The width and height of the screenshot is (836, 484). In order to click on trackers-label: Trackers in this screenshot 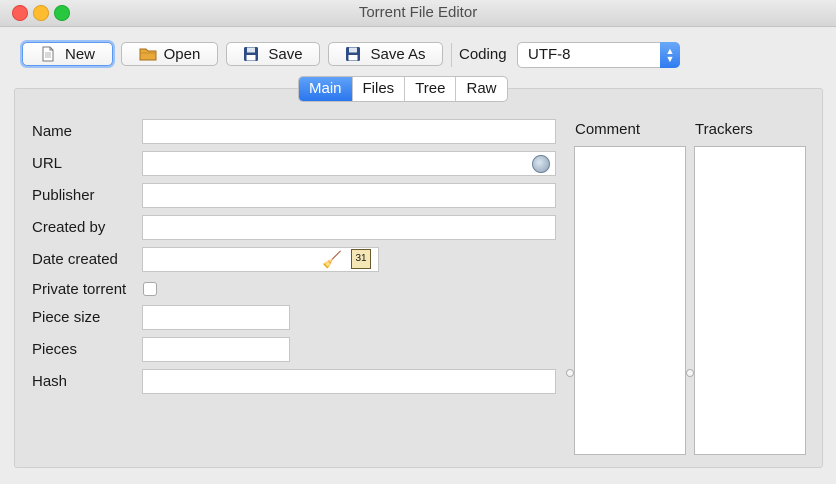, I will do `click(724, 129)`.